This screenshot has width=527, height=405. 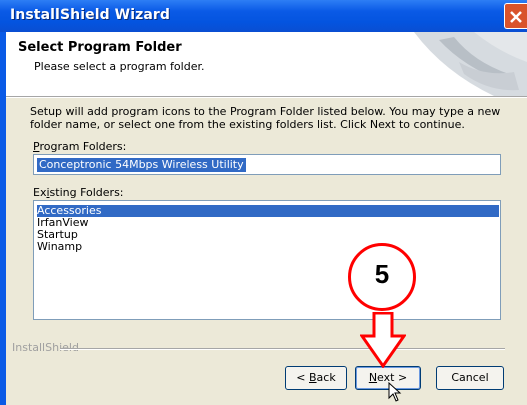 I want to click on step-marker: 5, so click(x=382, y=277).